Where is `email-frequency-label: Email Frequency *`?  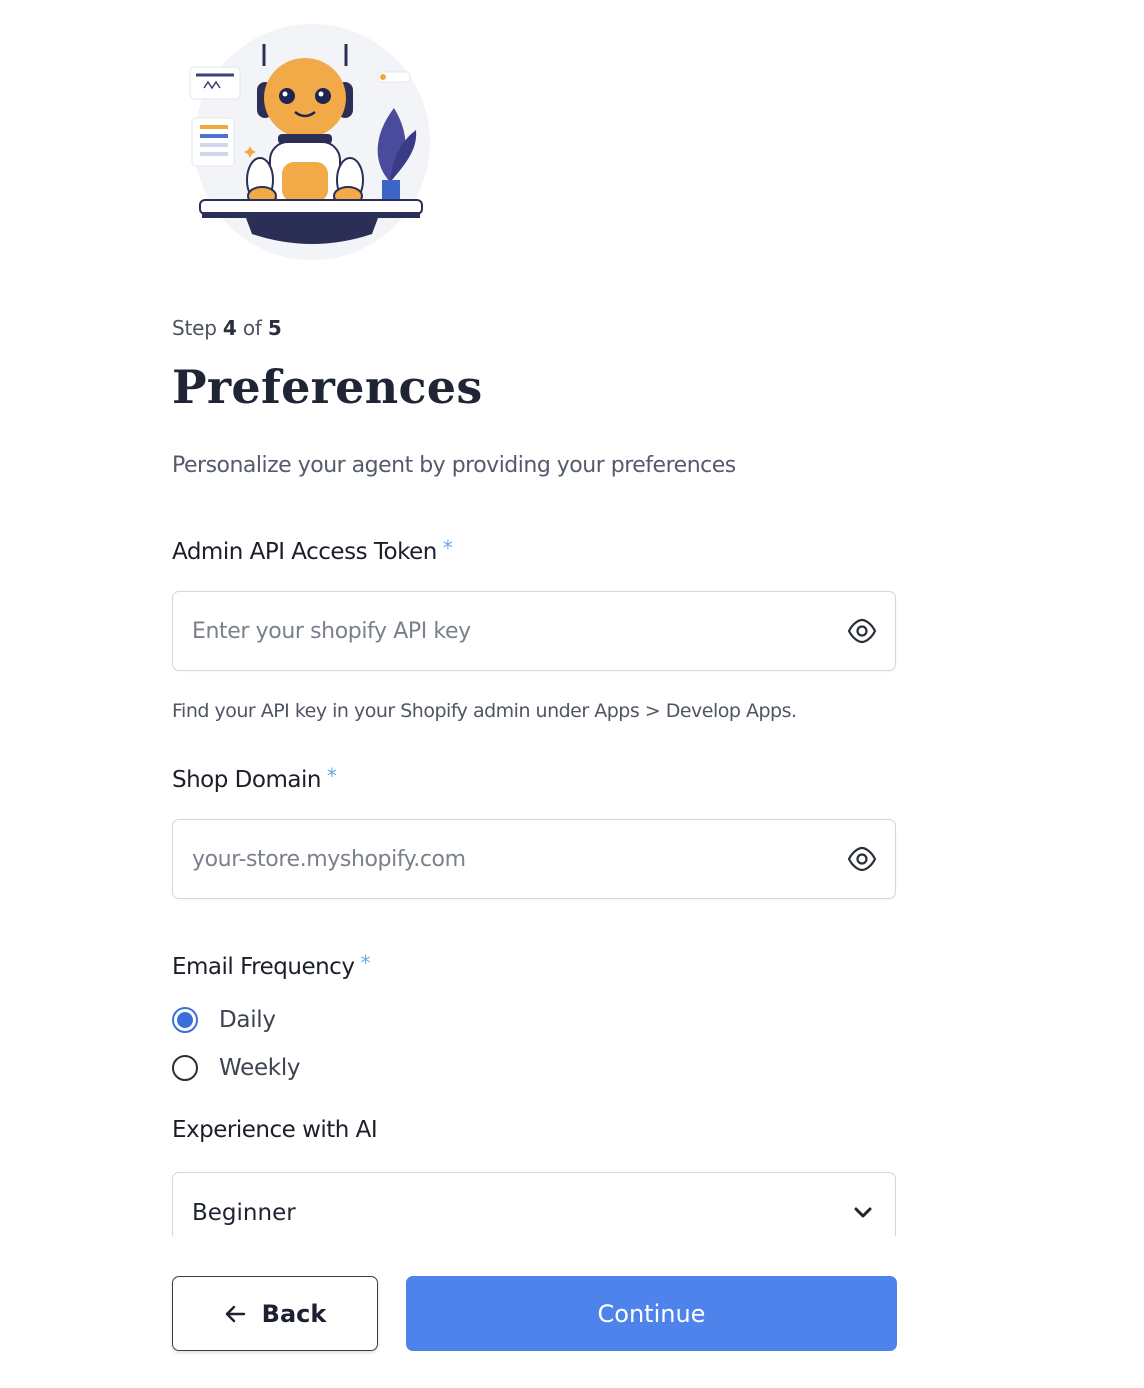
email-frequency-label: Email Frequency * is located at coordinates (271, 965).